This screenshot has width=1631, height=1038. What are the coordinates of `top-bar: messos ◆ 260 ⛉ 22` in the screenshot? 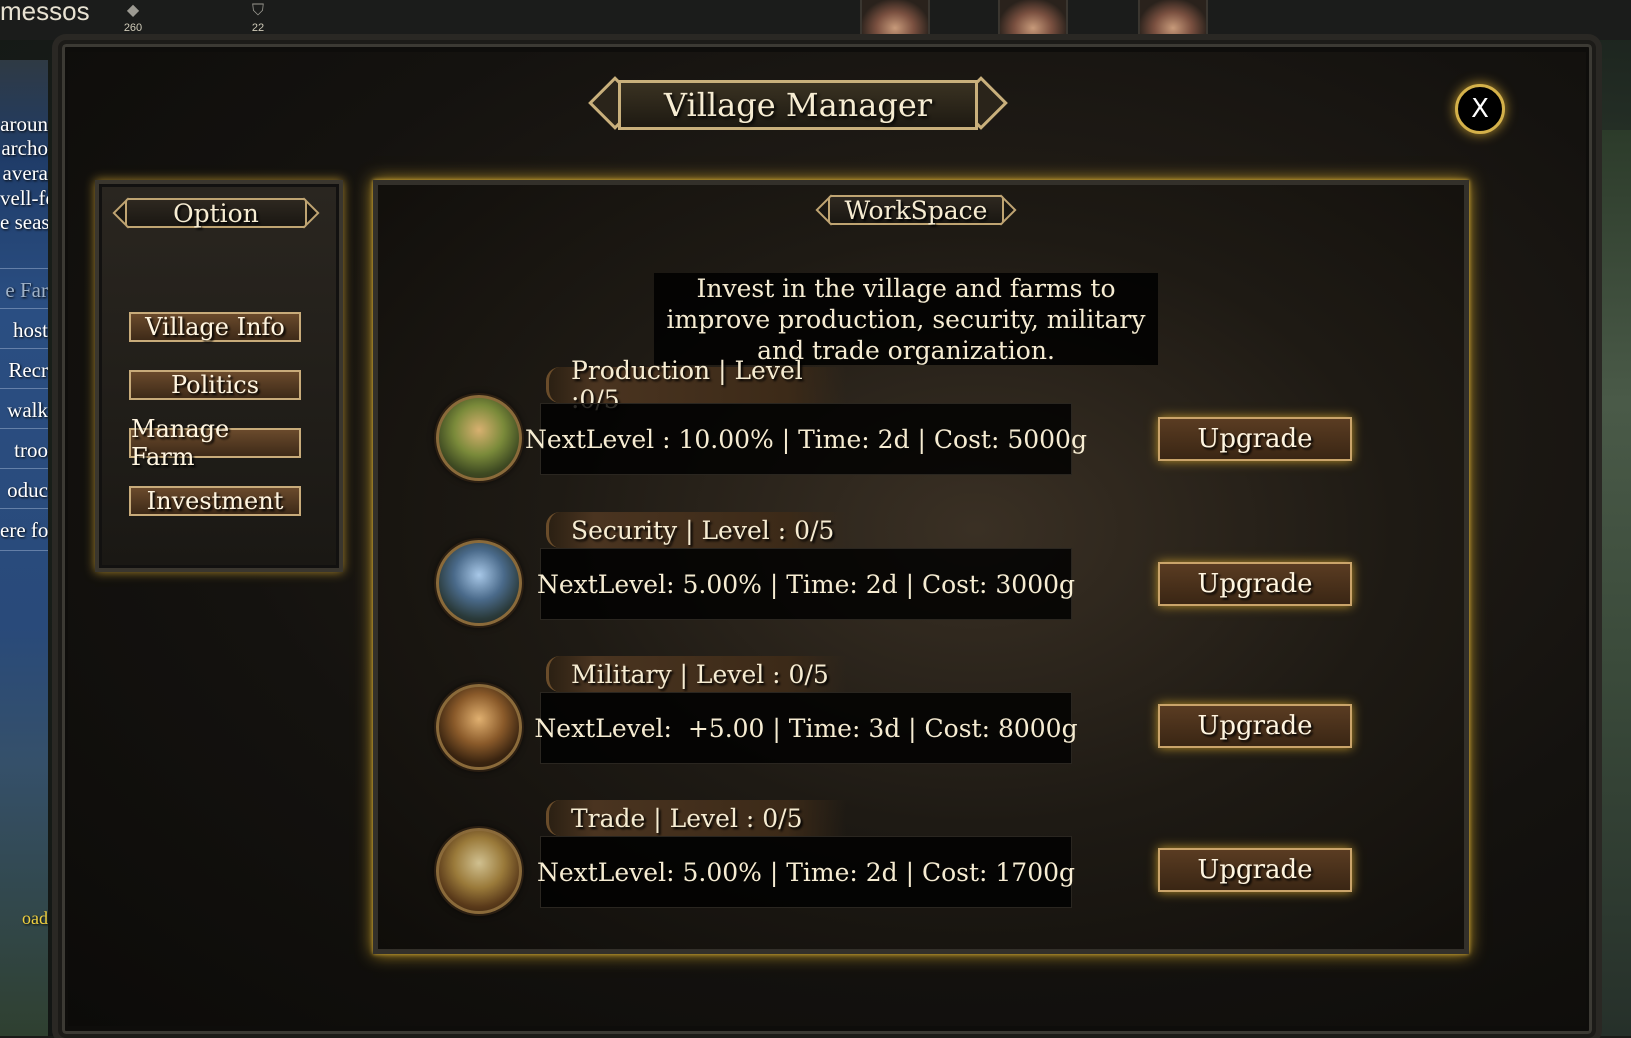 It's located at (815, 20).